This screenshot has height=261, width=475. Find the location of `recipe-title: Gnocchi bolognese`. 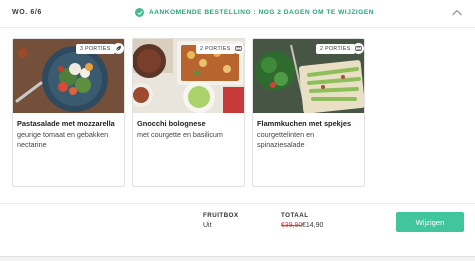

recipe-title: Gnocchi bolognese is located at coordinates (171, 123).